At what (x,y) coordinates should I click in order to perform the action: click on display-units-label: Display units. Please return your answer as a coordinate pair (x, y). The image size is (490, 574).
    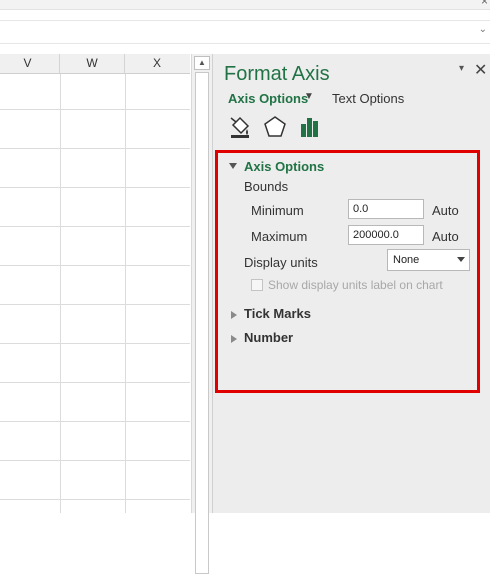
    Looking at the image, I should click on (281, 262).